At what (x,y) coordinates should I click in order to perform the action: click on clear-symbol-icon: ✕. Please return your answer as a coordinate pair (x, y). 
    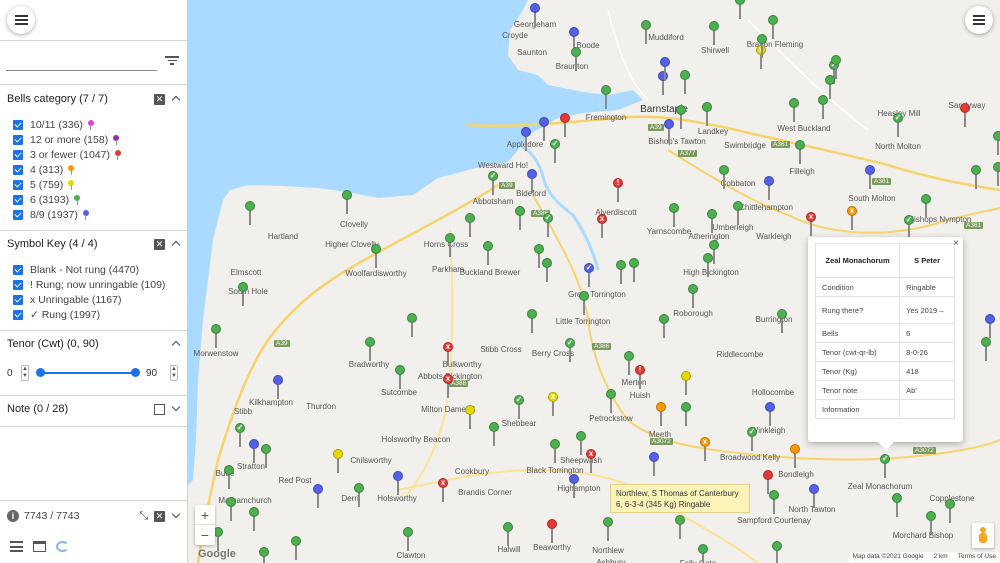
    Looking at the image, I should click on (159, 244).